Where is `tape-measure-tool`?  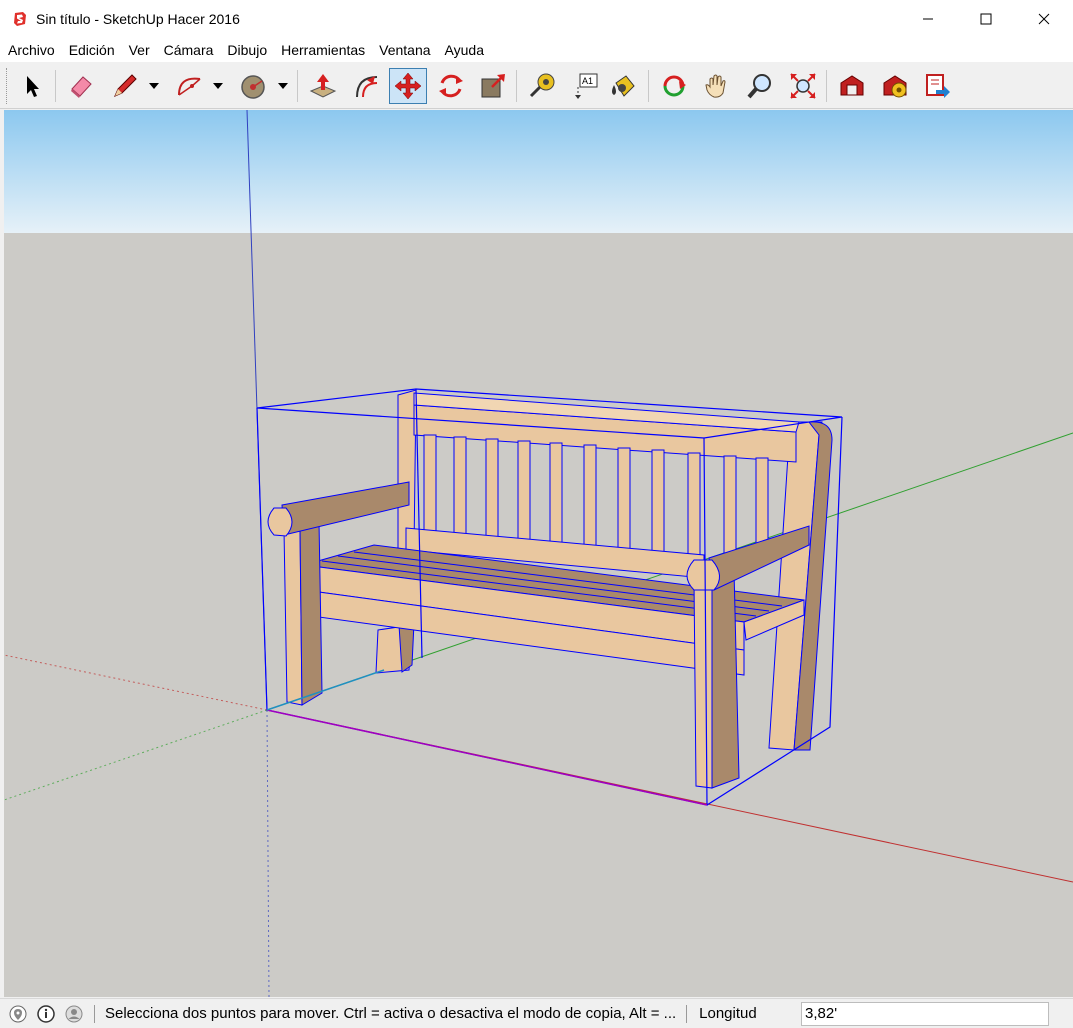 tape-measure-tool is located at coordinates (542, 86).